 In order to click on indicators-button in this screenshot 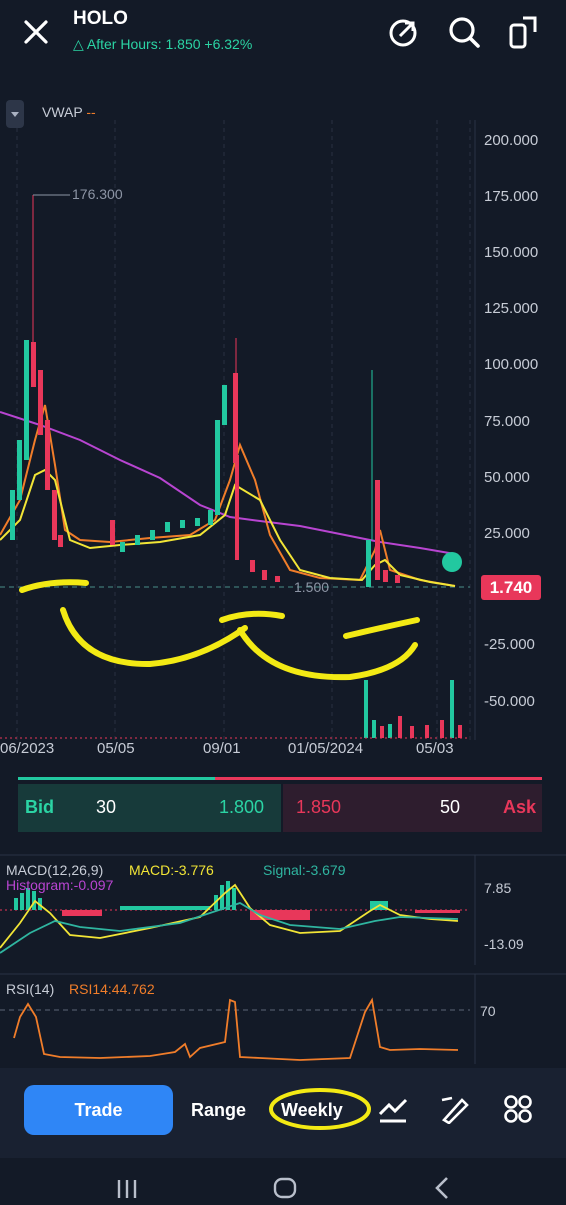, I will do `click(394, 1111)`.